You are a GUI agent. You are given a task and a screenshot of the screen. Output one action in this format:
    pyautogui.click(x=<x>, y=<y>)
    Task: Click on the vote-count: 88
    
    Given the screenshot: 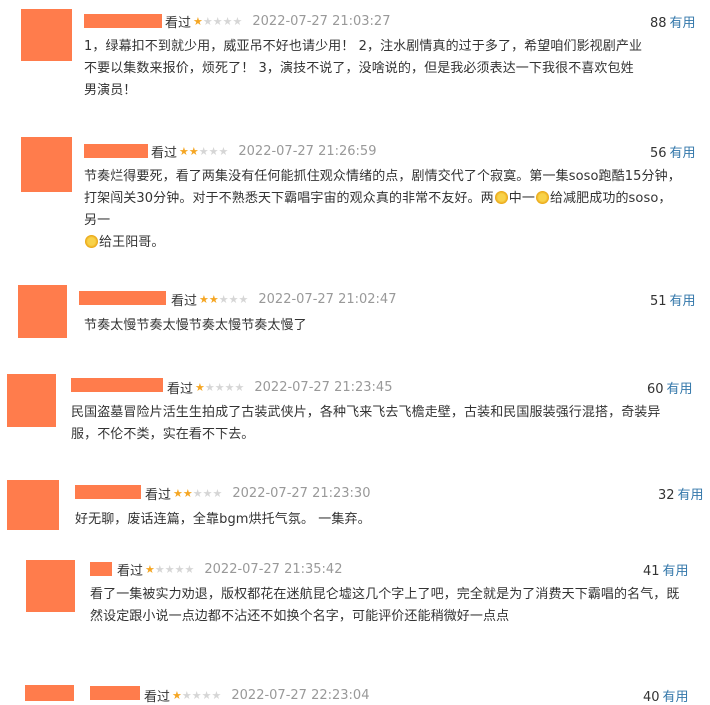 What is the action you would take?
    pyautogui.click(x=658, y=23)
    